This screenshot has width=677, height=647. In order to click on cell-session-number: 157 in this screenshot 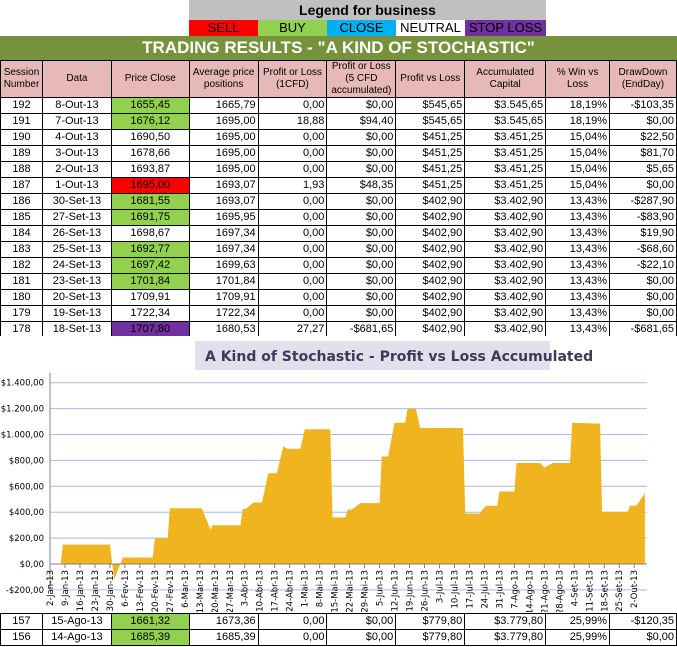, I will do `click(21, 621)`.